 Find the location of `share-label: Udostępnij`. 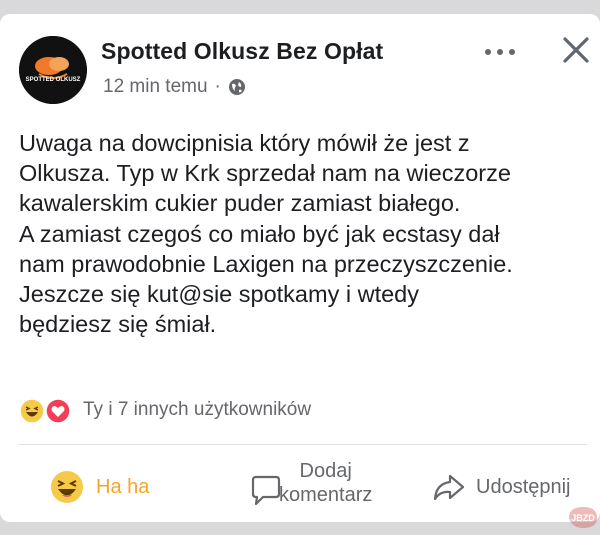

share-label: Udostępnij is located at coordinates (523, 486).